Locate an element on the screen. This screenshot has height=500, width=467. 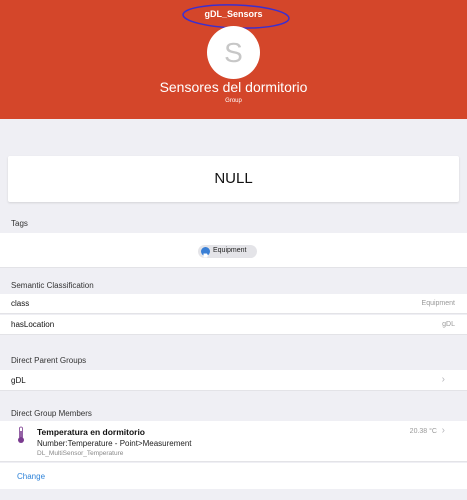
semantic-key: class is located at coordinates (20, 303).